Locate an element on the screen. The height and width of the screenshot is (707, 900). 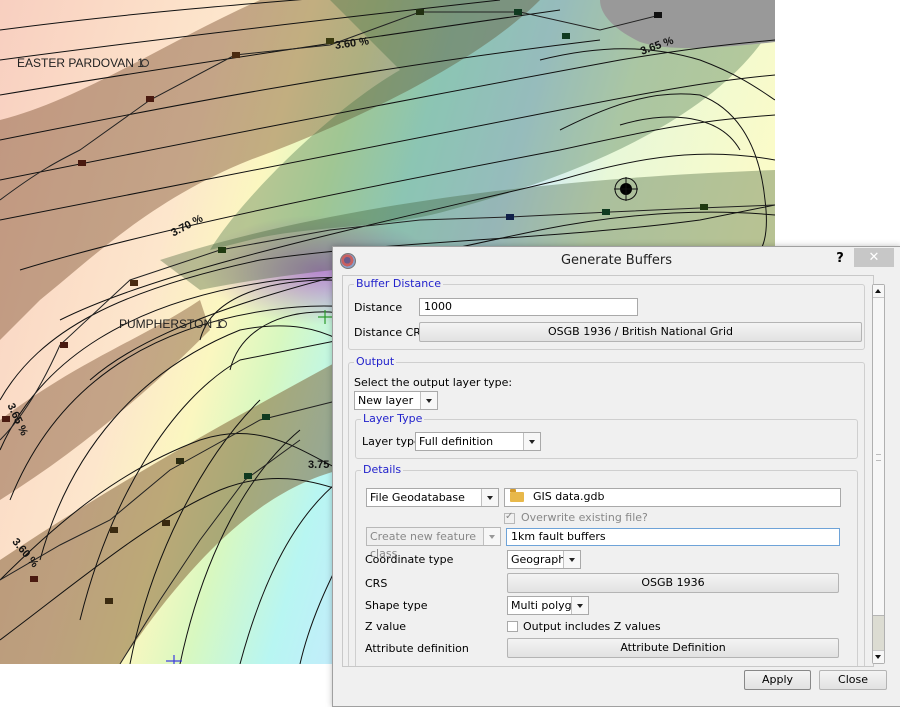
vertical-scrollbar is located at coordinates (878, 474).